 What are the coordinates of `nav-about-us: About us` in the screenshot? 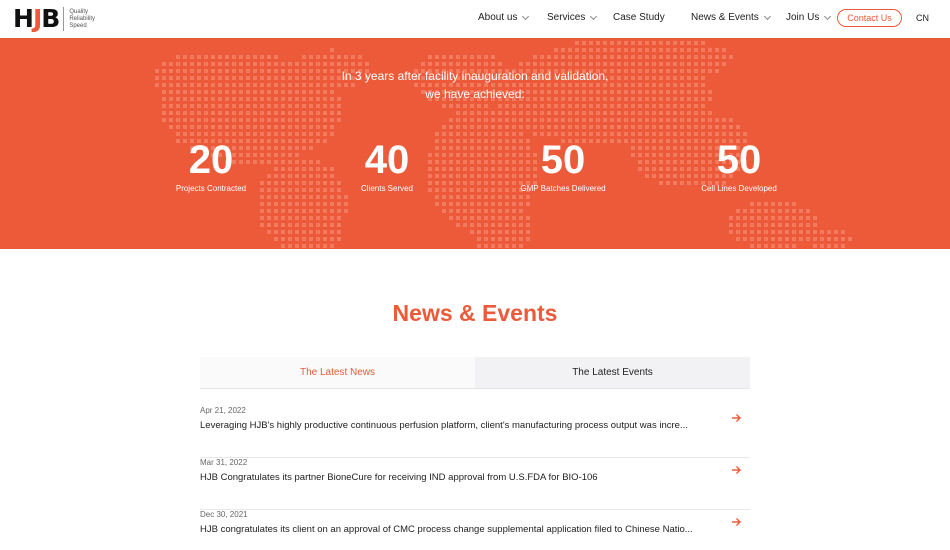 It's located at (504, 17).